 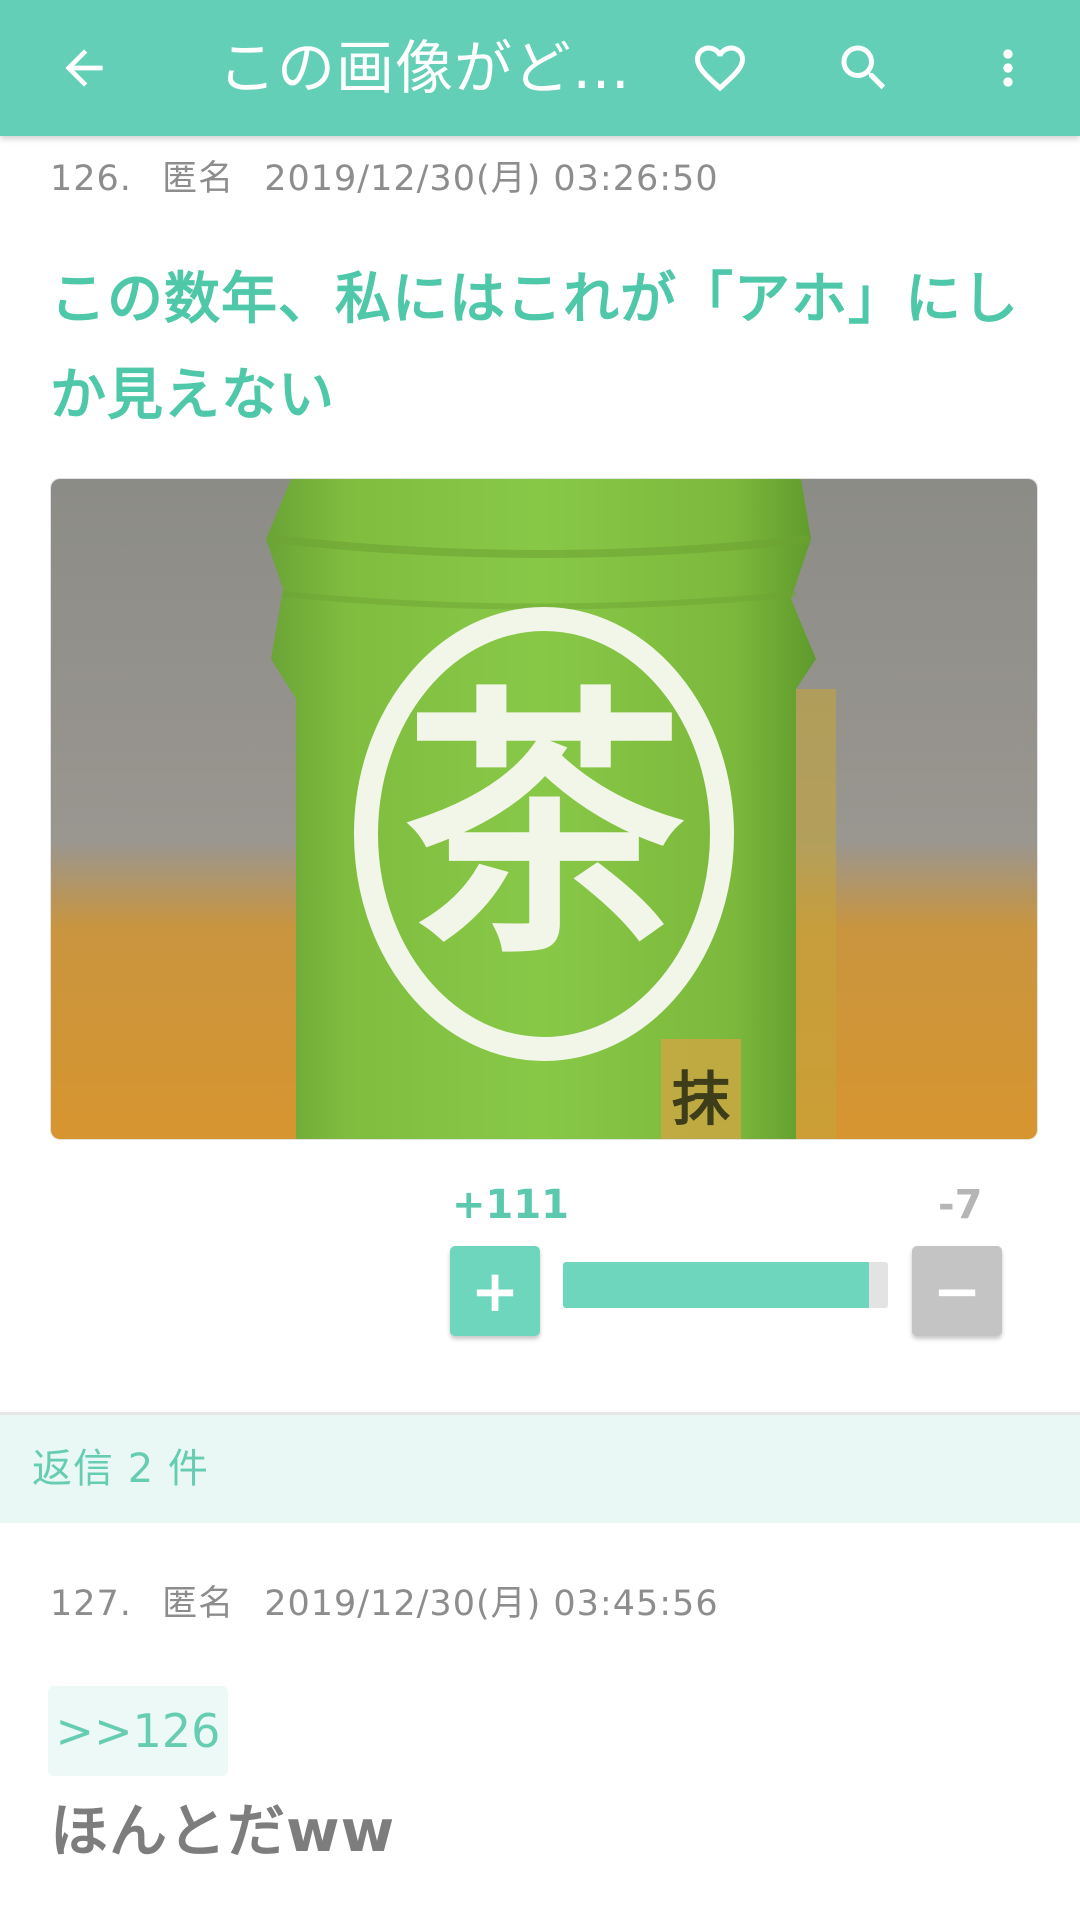 What do you see at coordinates (138, 1731) in the screenshot?
I see `reply-anchor-link: >>126` at bounding box center [138, 1731].